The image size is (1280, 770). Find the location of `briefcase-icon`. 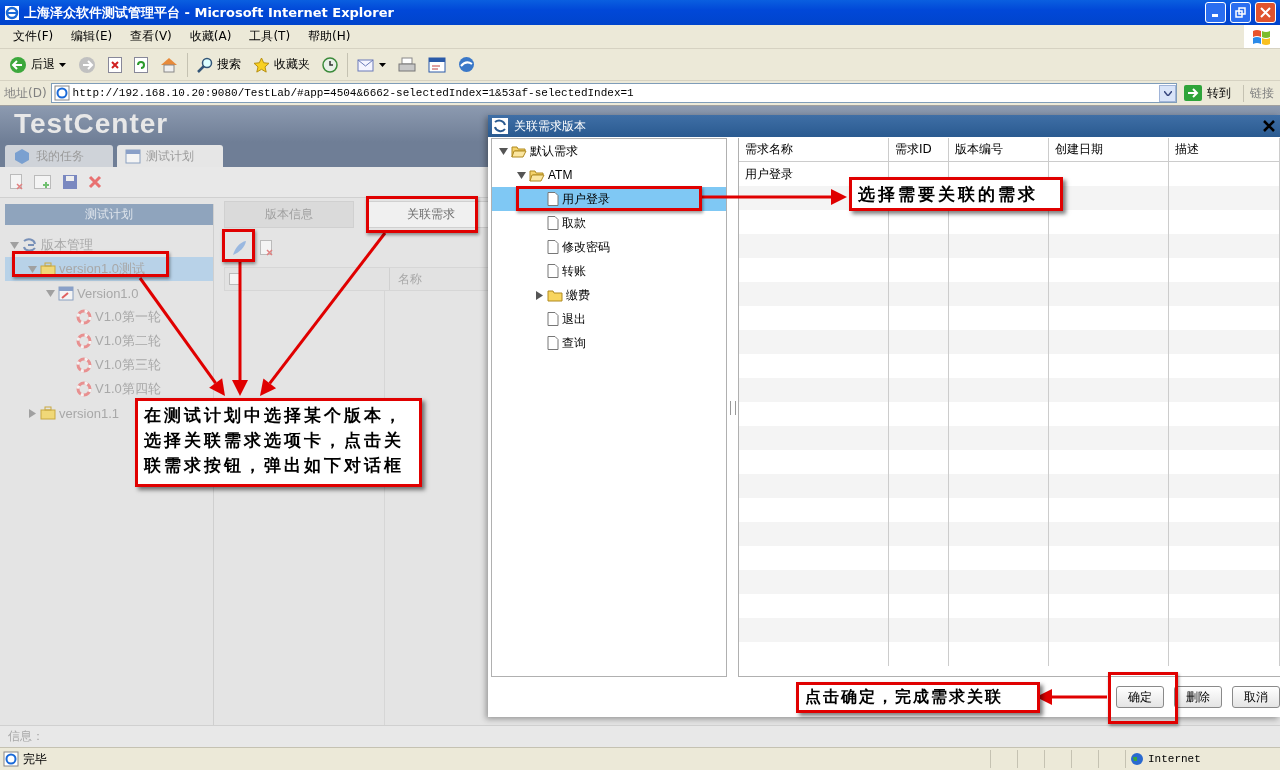

briefcase-icon is located at coordinates (48, 269).